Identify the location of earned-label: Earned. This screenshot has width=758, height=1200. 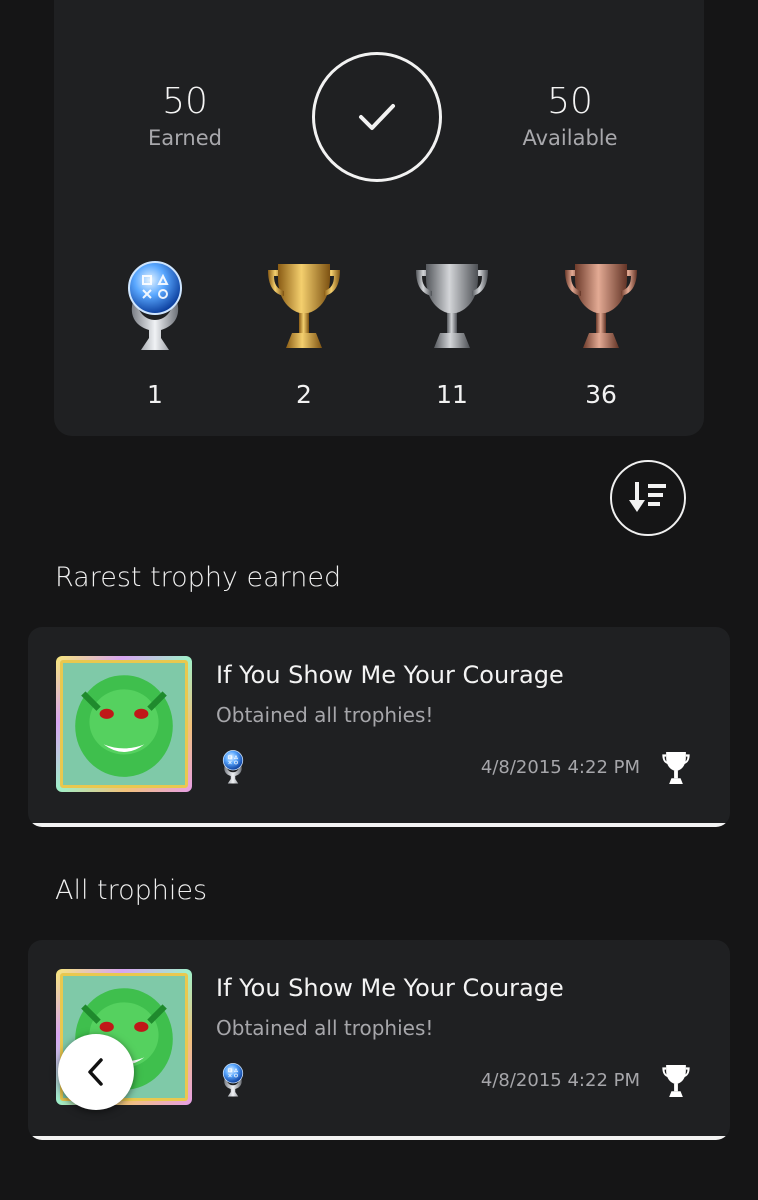
(185, 138).